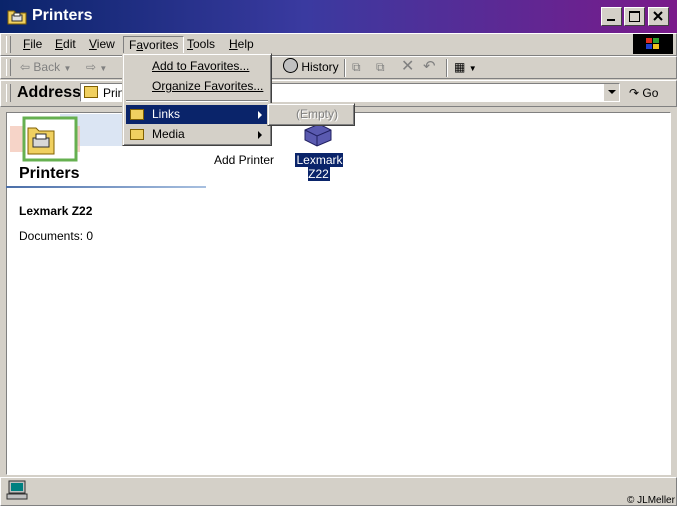 The width and height of the screenshot is (677, 506). What do you see at coordinates (311, 67) in the screenshot?
I see `history-button: History` at bounding box center [311, 67].